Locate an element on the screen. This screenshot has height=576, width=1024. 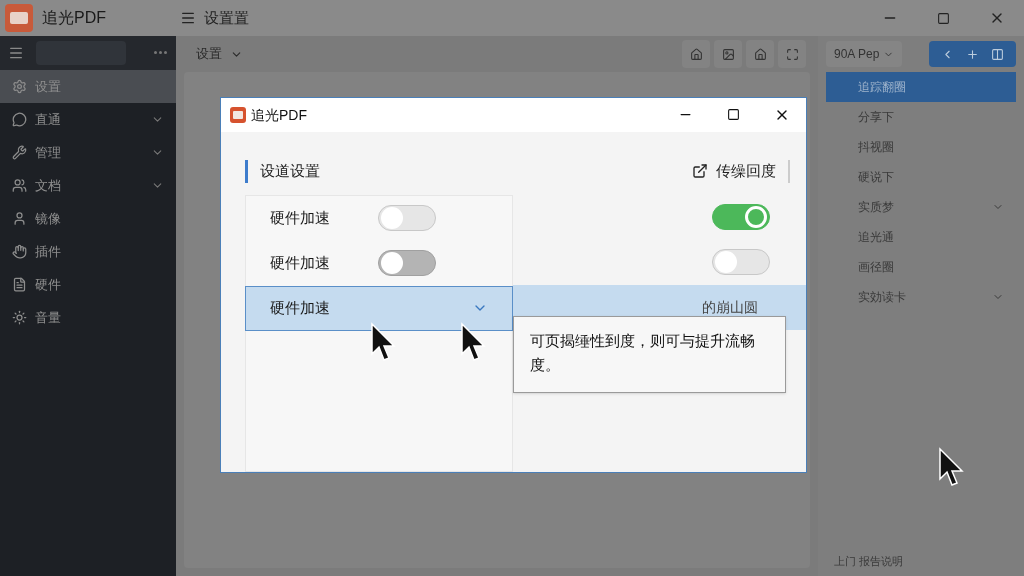
plus-icon is located at coordinates (972, 54).